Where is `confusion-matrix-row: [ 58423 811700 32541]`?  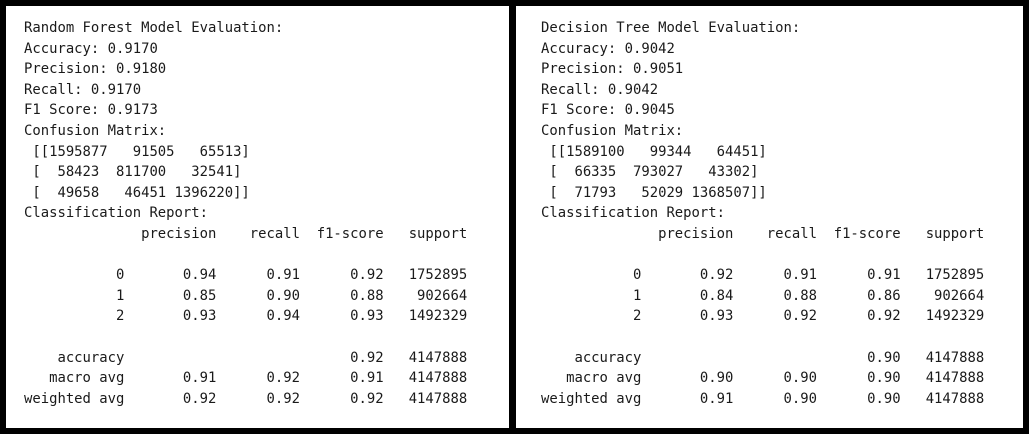 confusion-matrix-row: [ 58423 811700 32541] is located at coordinates (133, 172).